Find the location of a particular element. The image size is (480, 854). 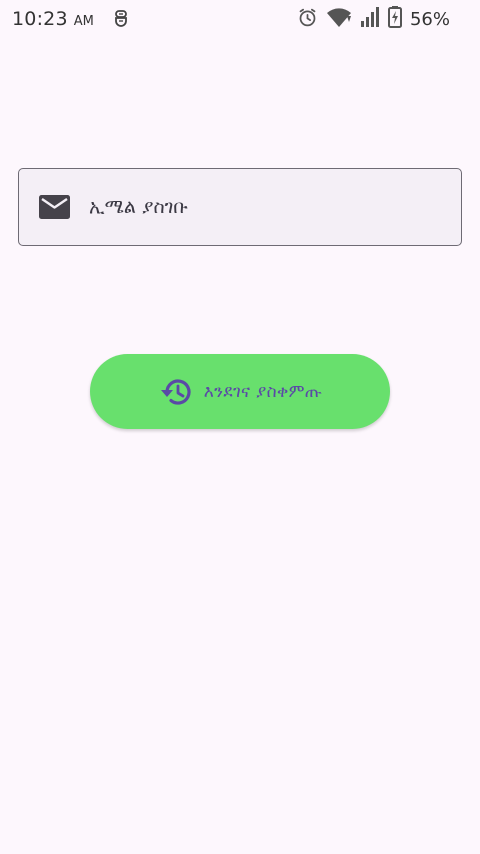

notification-icon is located at coordinates (121, 19).